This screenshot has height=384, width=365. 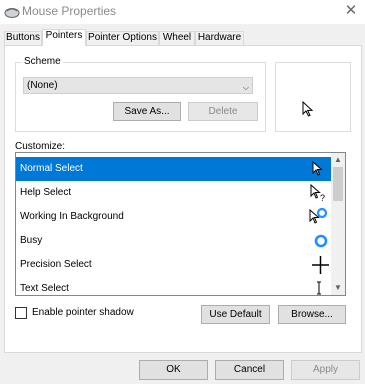 What do you see at coordinates (245, 87) in the screenshot?
I see `chevron-down-icon: ⌵` at bounding box center [245, 87].